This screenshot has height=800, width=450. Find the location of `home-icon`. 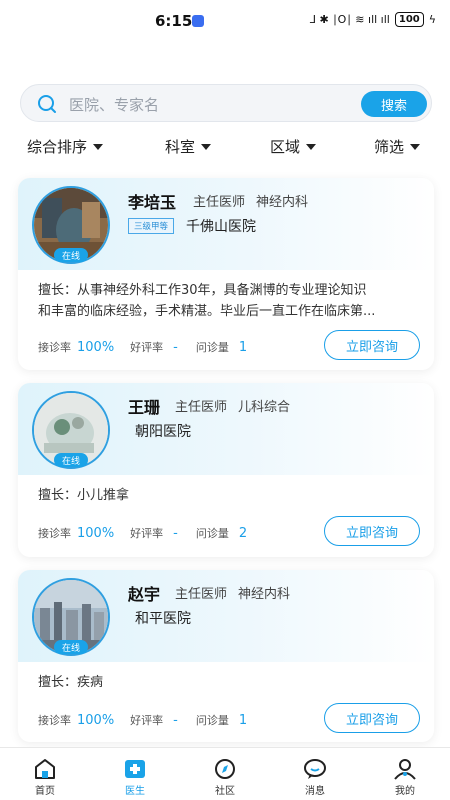

home-icon is located at coordinates (45, 769).